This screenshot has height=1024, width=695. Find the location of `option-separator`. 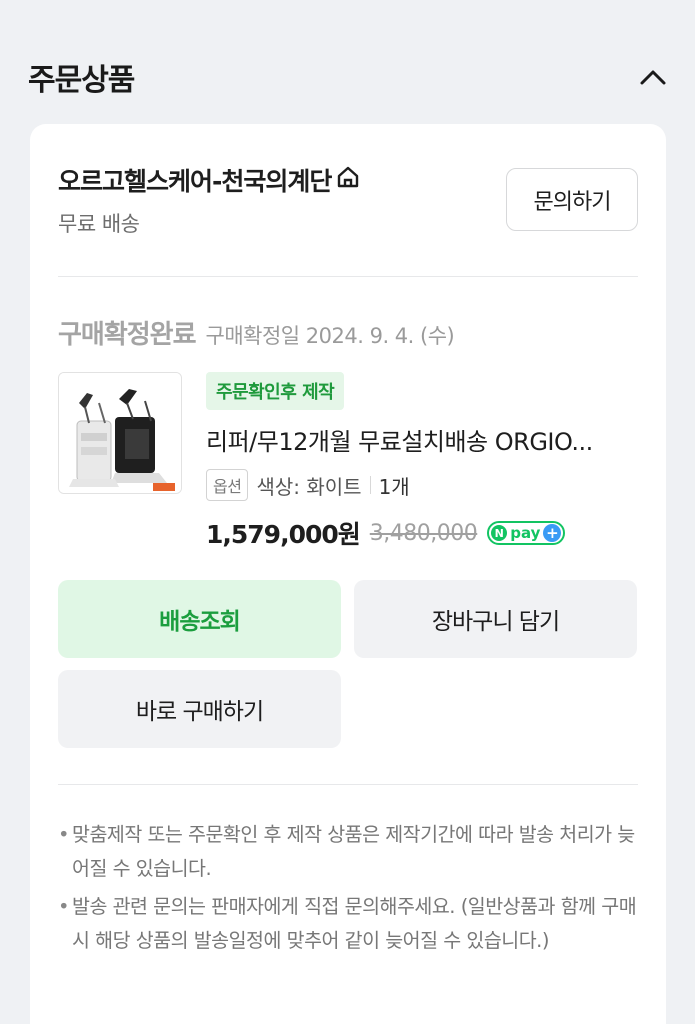

option-separator is located at coordinates (370, 485).